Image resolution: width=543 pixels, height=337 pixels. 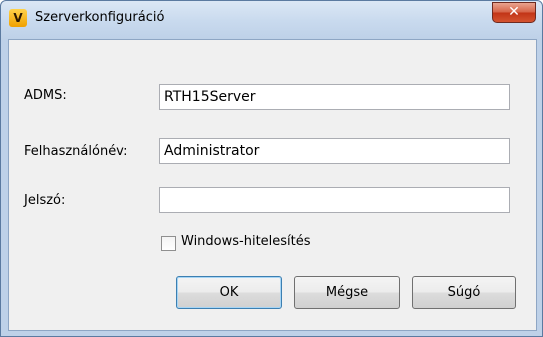 What do you see at coordinates (334, 200) in the screenshot?
I see `password-input` at bounding box center [334, 200].